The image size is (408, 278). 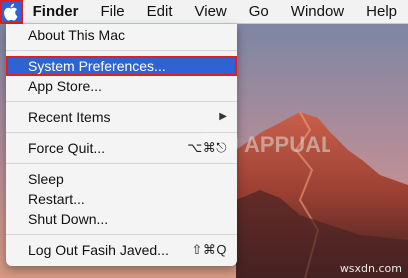 What do you see at coordinates (160, 12) in the screenshot?
I see `menubar-edit: Edit` at bounding box center [160, 12].